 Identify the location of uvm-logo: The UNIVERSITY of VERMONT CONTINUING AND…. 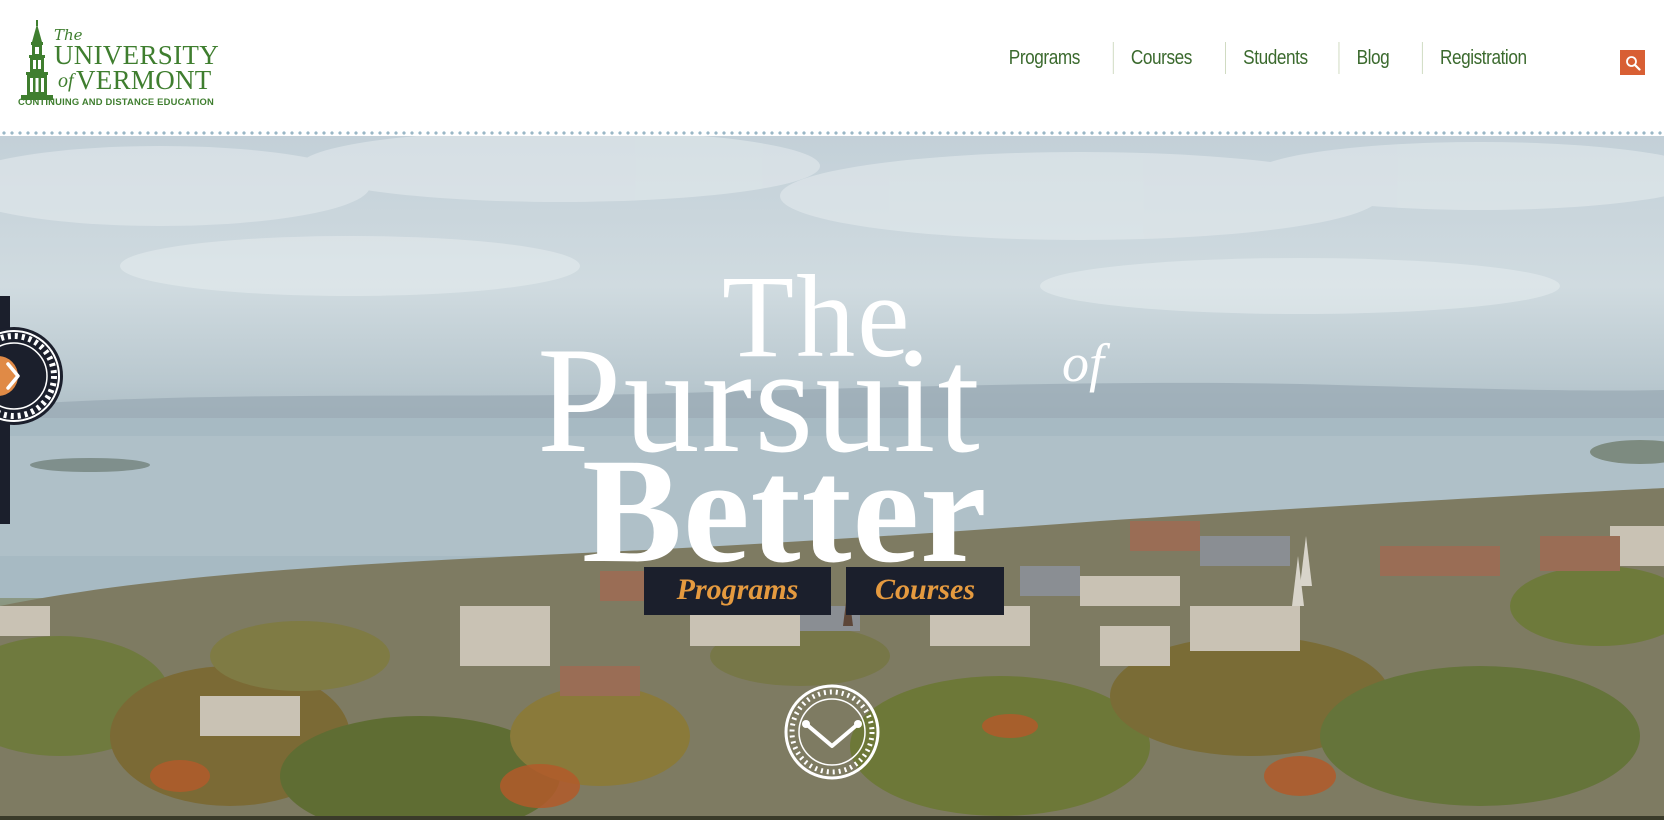
(117, 63).